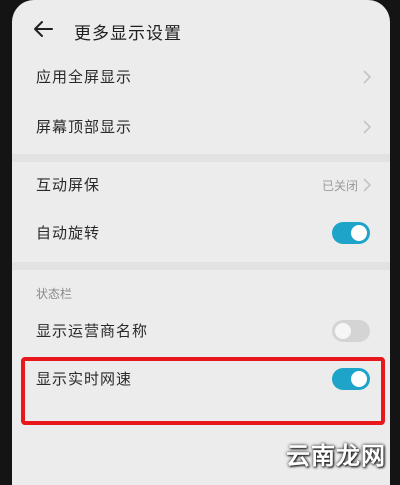  Describe the element at coordinates (92, 331) in the screenshot. I see `row-label: 显示运营商名称` at that location.